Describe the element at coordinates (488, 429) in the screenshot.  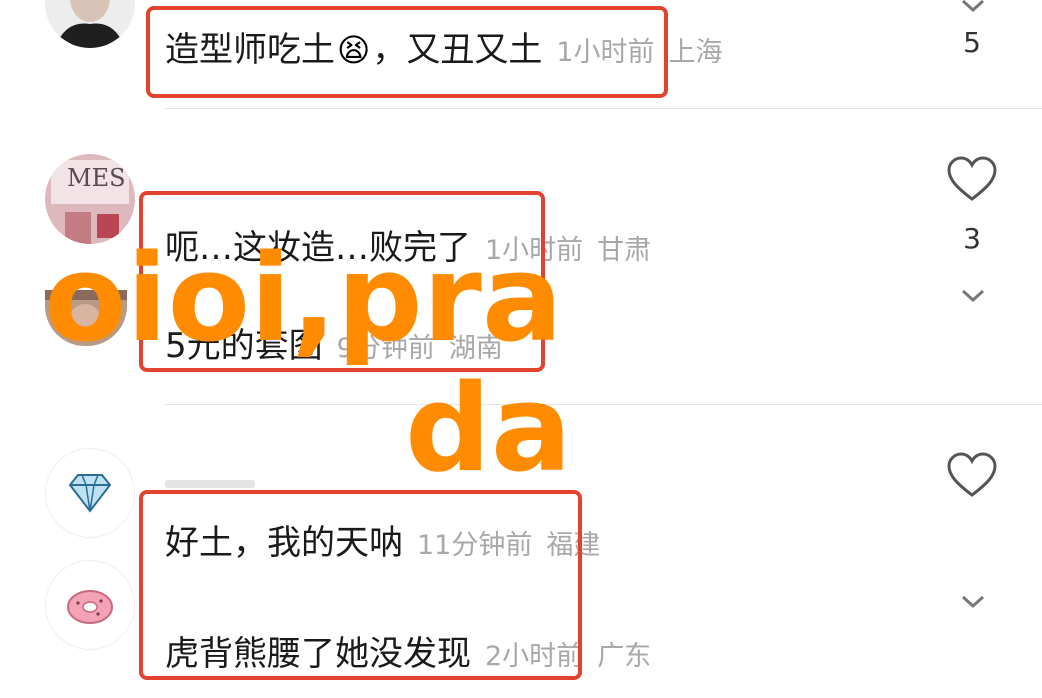
I see `watermark-text: da` at that location.